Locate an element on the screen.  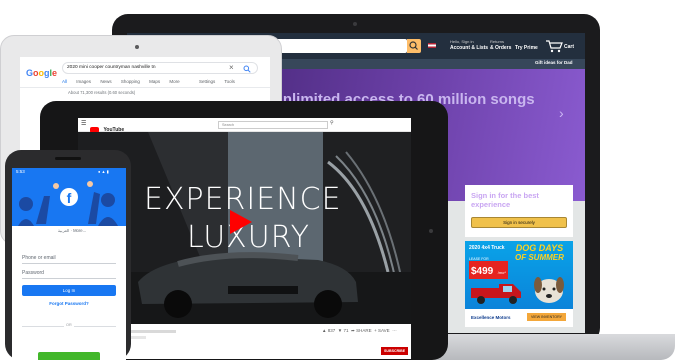
account-menu: Hello, Sign in Account & Lists is located at coordinates (469, 45).